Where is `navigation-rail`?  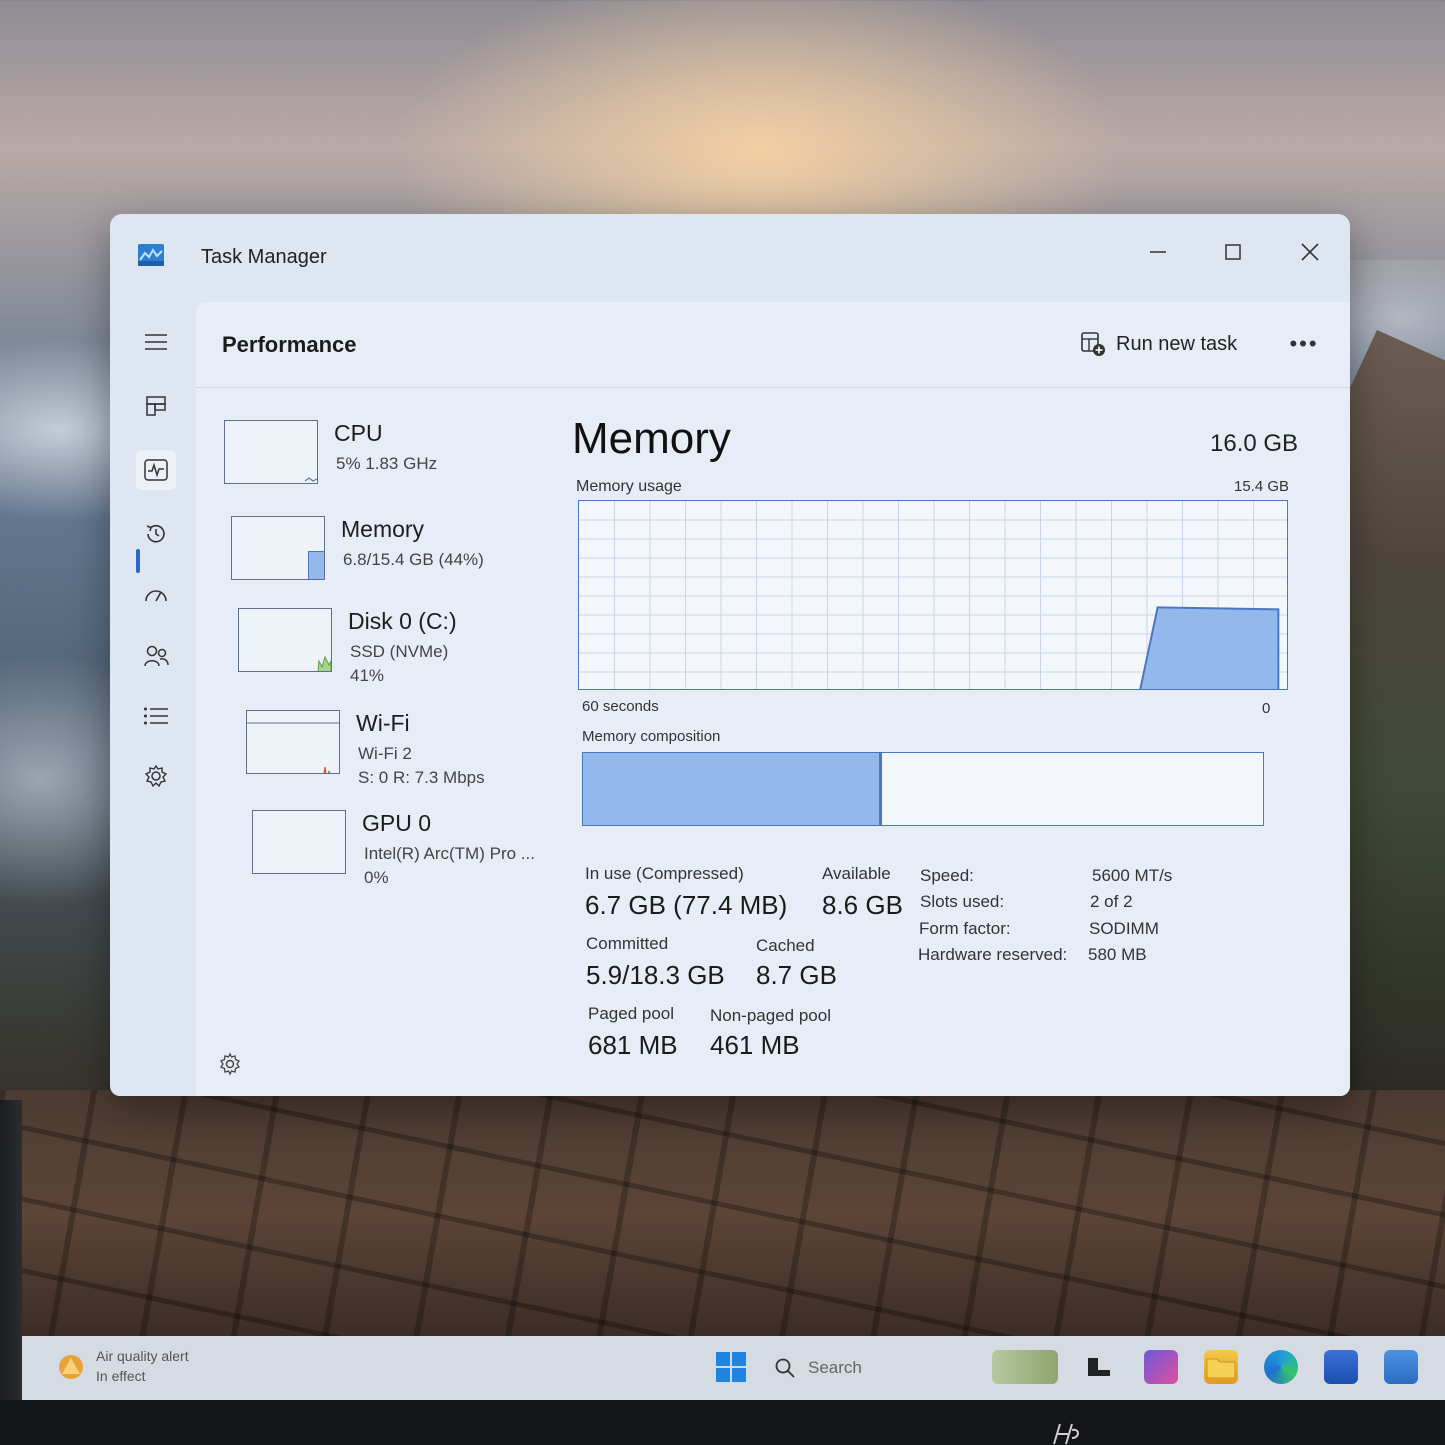 navigation-rail is located at coordinates (153, 699).